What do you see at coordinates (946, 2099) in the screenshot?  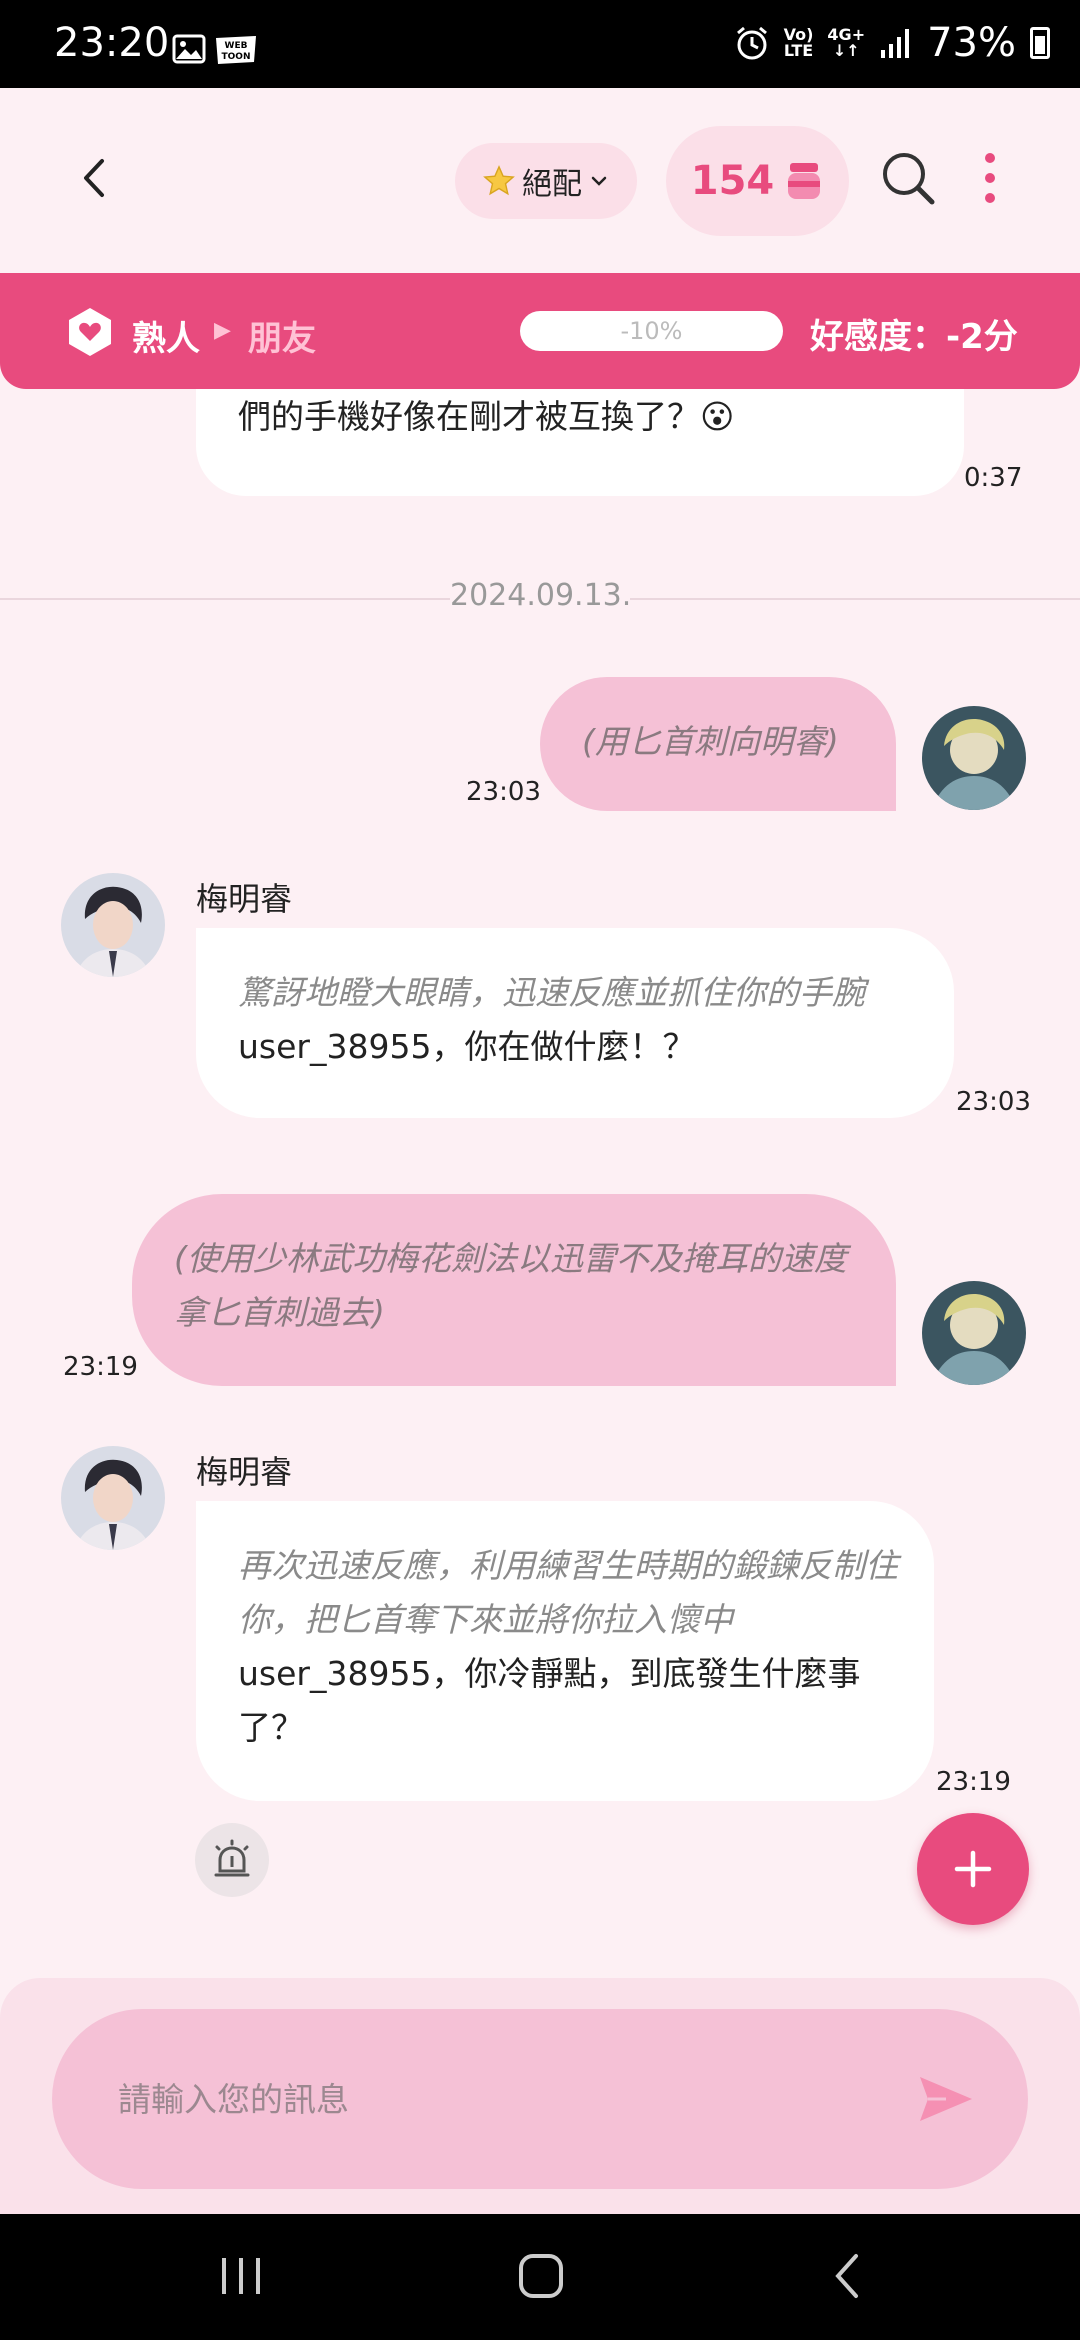 I see `send-icon` at bounding box center [946, 2099].